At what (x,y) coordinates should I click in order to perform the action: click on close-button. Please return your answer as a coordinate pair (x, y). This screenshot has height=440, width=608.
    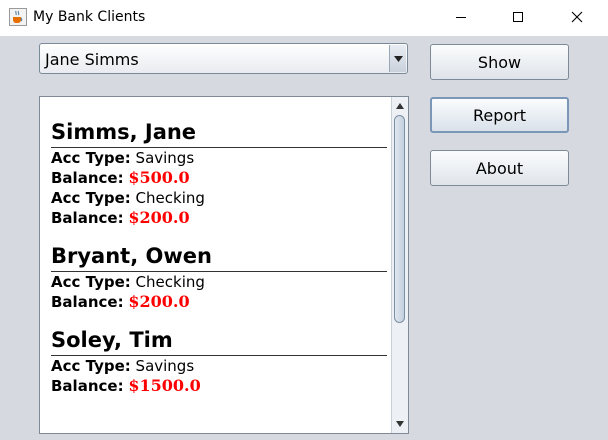
    Looking at the image, I should click on (577, 17).